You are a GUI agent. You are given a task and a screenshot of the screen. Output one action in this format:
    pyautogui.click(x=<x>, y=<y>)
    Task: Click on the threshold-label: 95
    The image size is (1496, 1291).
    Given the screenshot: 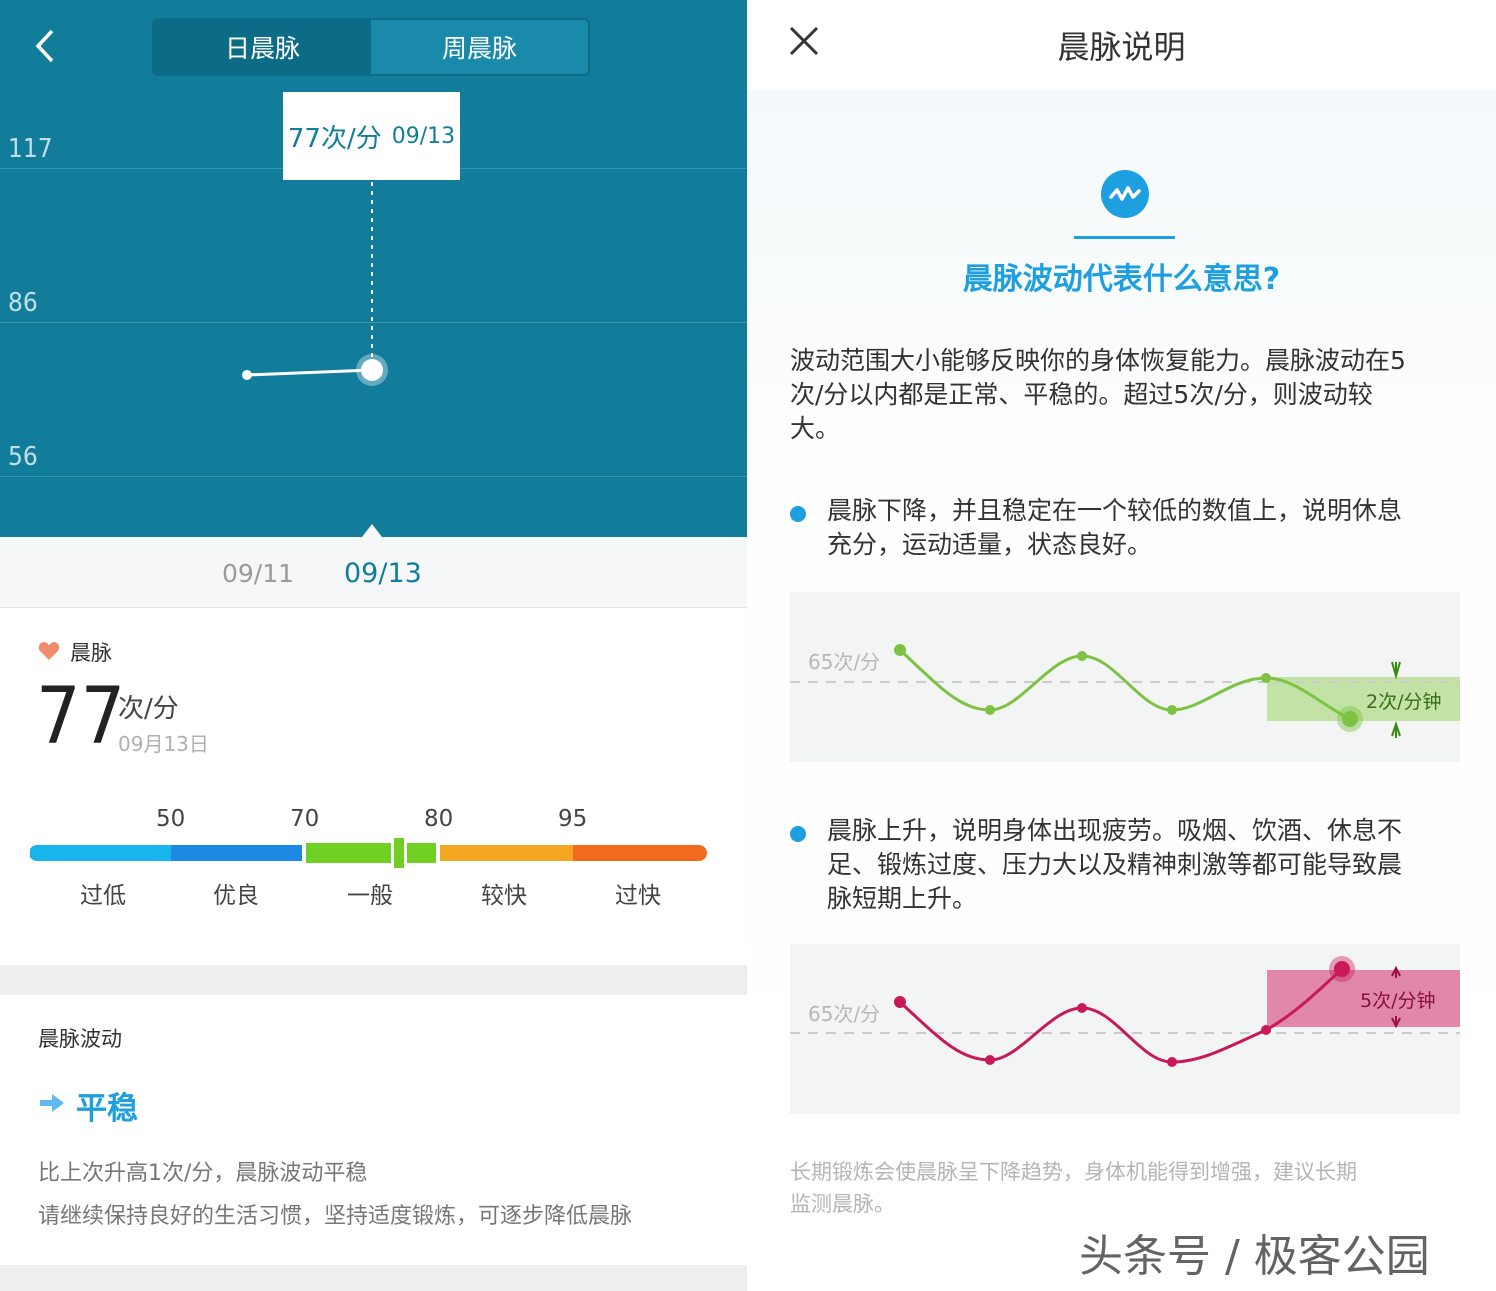 What is the action you would take?
    pyautogui.click(x=573, y=819)
    